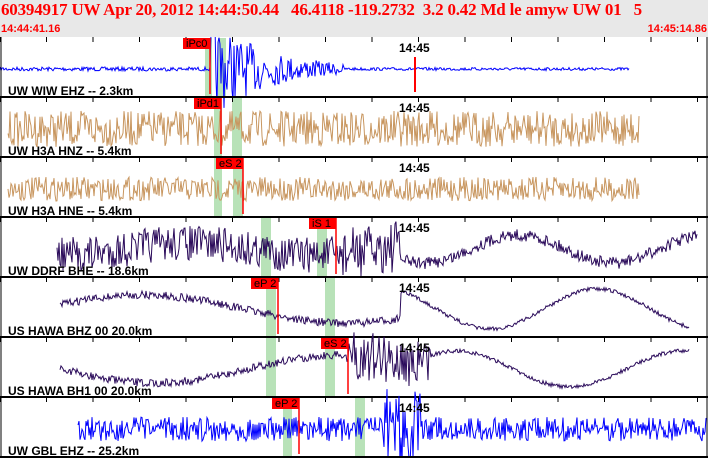 The image size is (708, 458). I want to click on trace-label: US HAWA BH1 00 20.0km, so click(80, 391).